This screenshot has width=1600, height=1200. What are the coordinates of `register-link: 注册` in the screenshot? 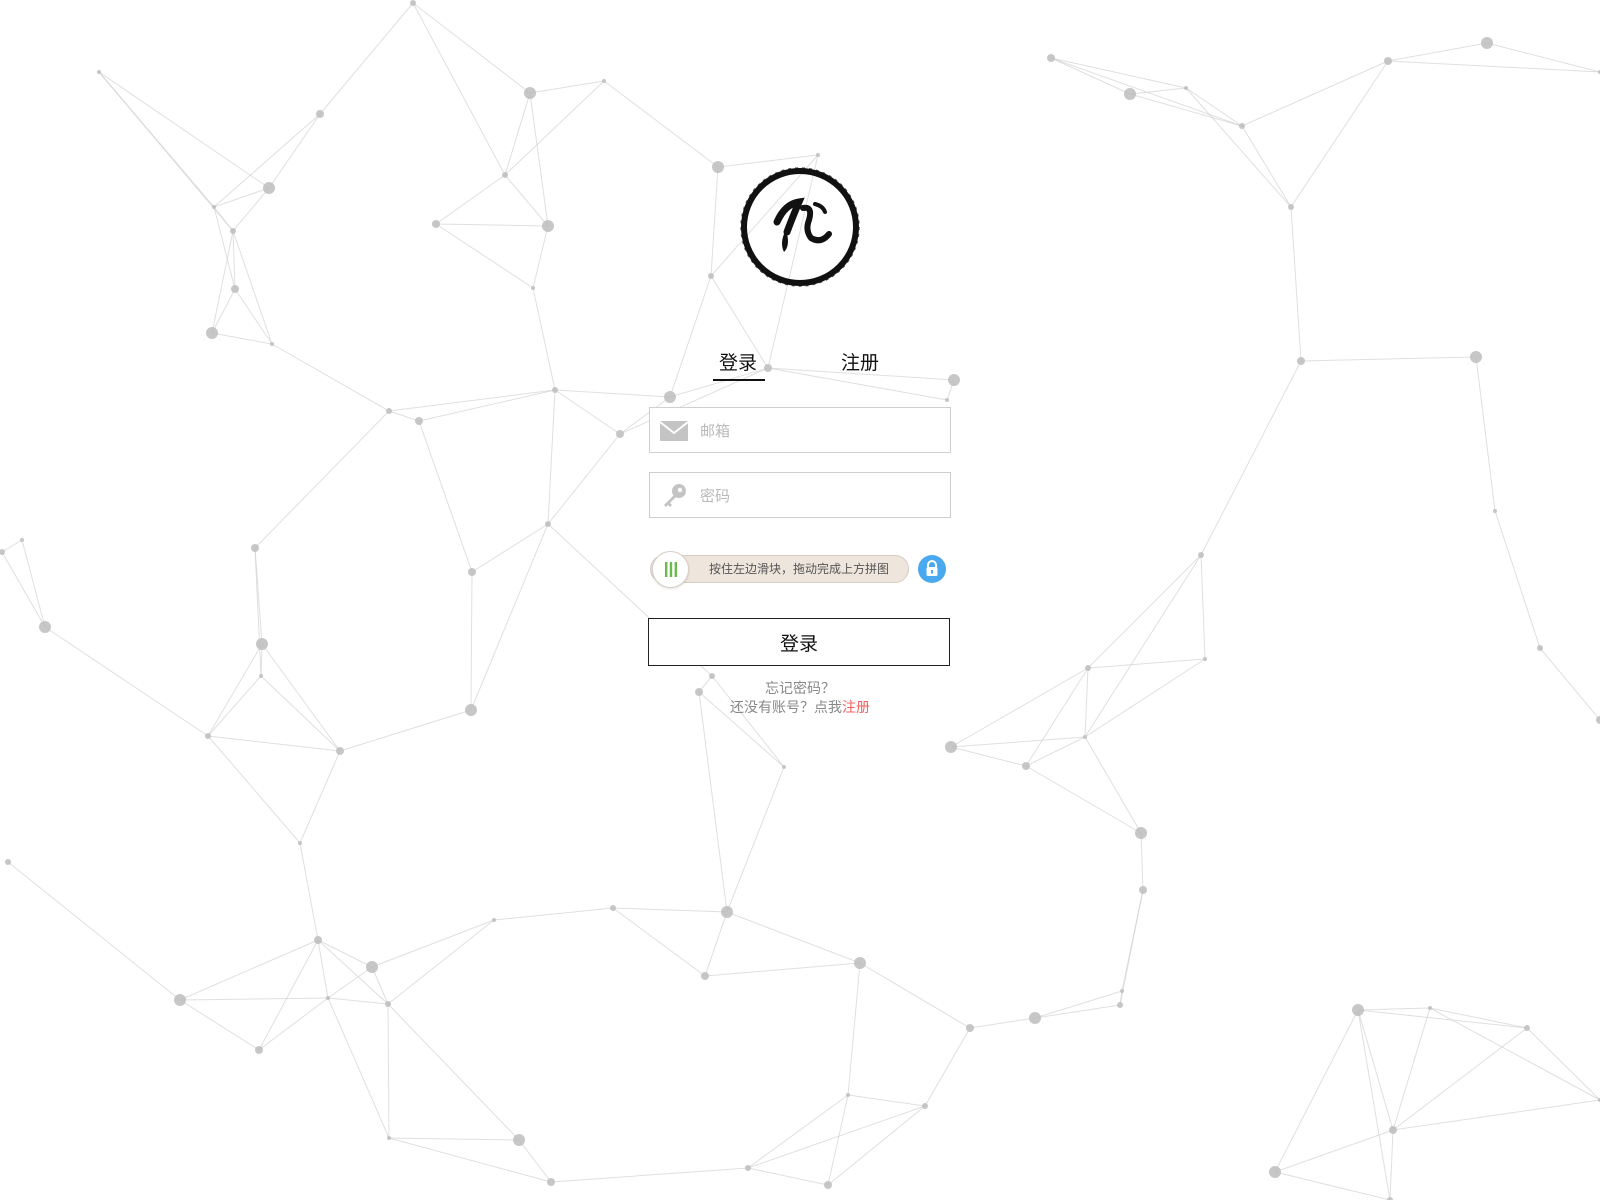 It's located at (856, 708).